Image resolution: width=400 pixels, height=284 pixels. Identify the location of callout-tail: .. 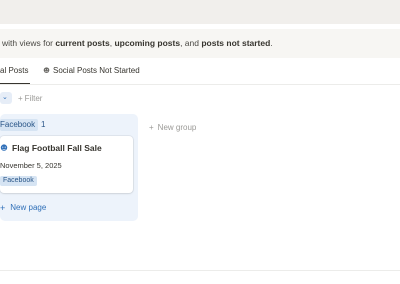
(271, 43).